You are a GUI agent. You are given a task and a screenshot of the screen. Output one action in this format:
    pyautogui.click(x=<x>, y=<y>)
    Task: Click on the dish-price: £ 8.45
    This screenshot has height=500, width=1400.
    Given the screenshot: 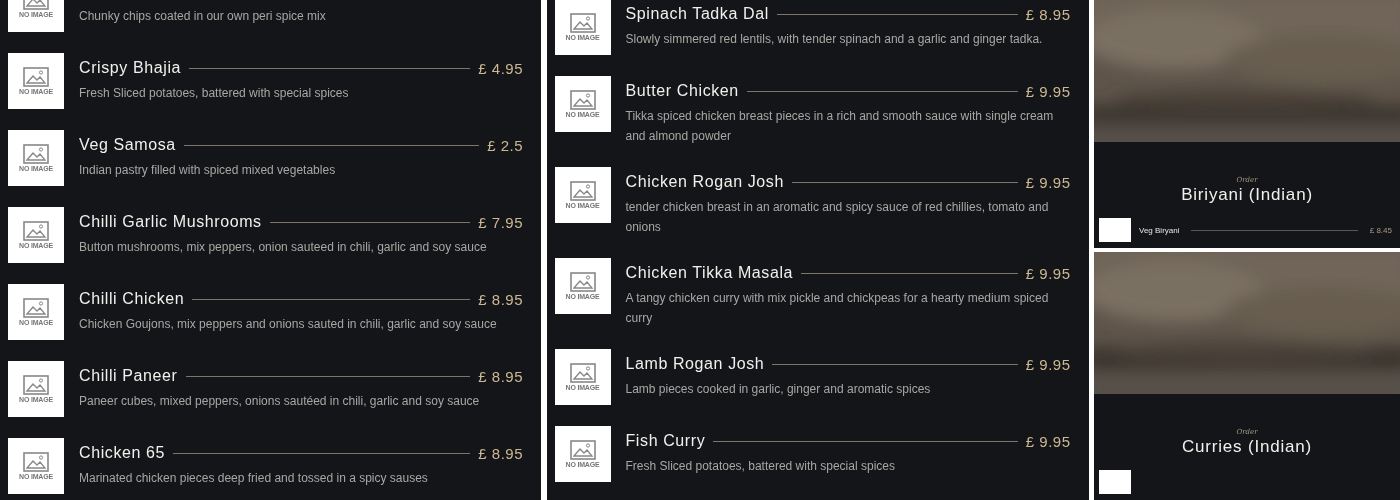 What is the action you would take?
    pyautogui.click(x=1380, y=230)
    